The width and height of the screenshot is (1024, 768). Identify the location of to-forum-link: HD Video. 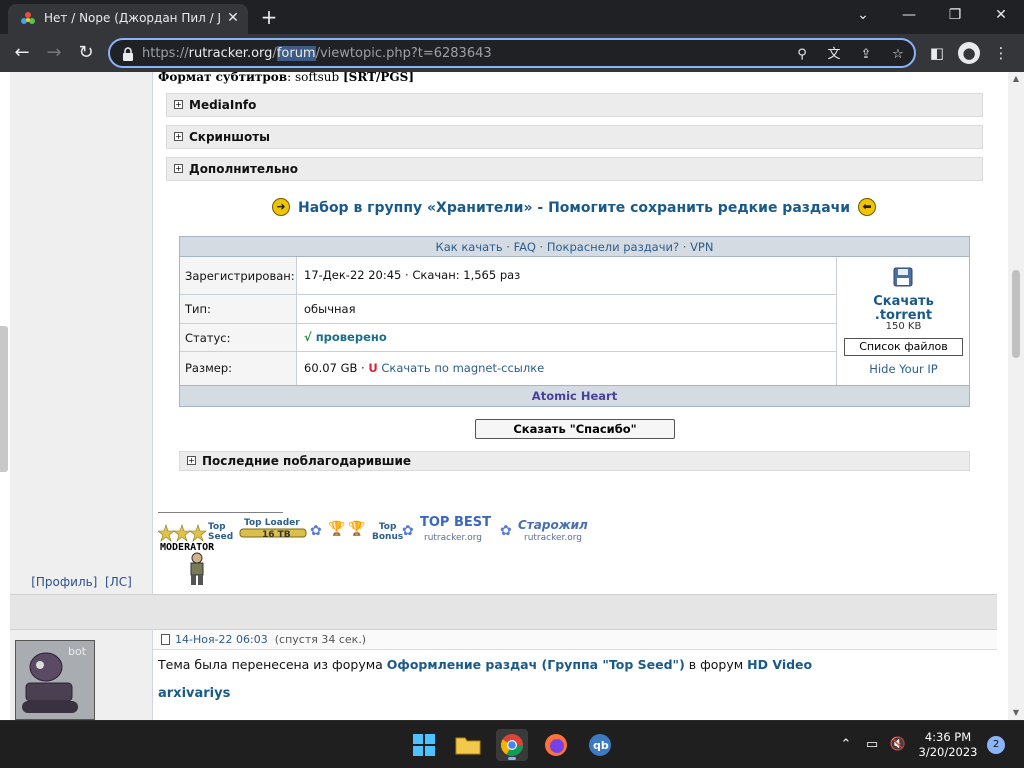
(779, 664).